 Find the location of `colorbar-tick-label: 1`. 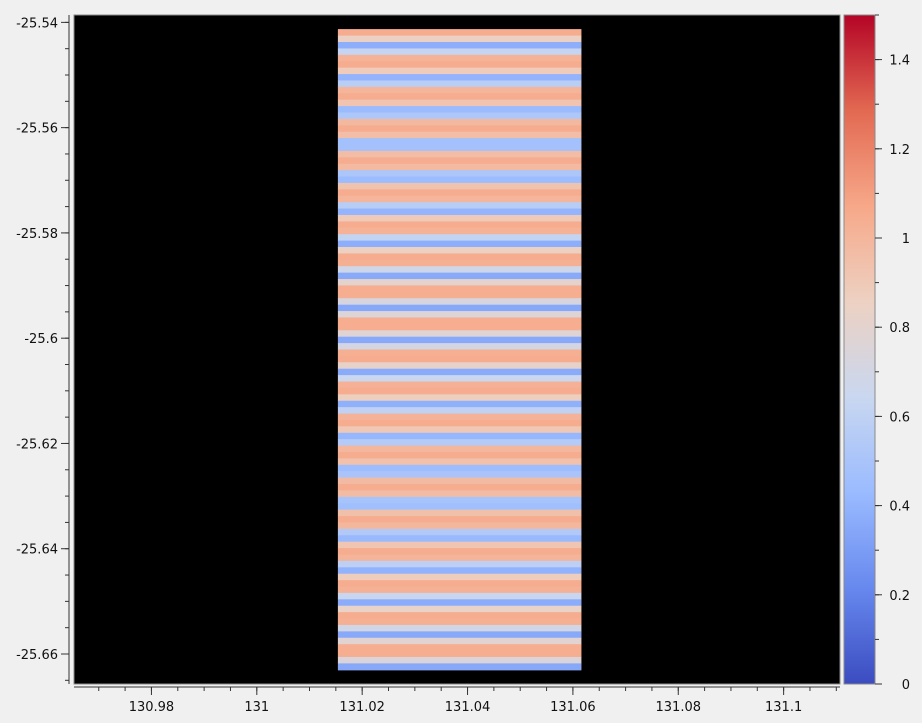

colorbar-tick-label: 1 is located at coordinates (906, 239).